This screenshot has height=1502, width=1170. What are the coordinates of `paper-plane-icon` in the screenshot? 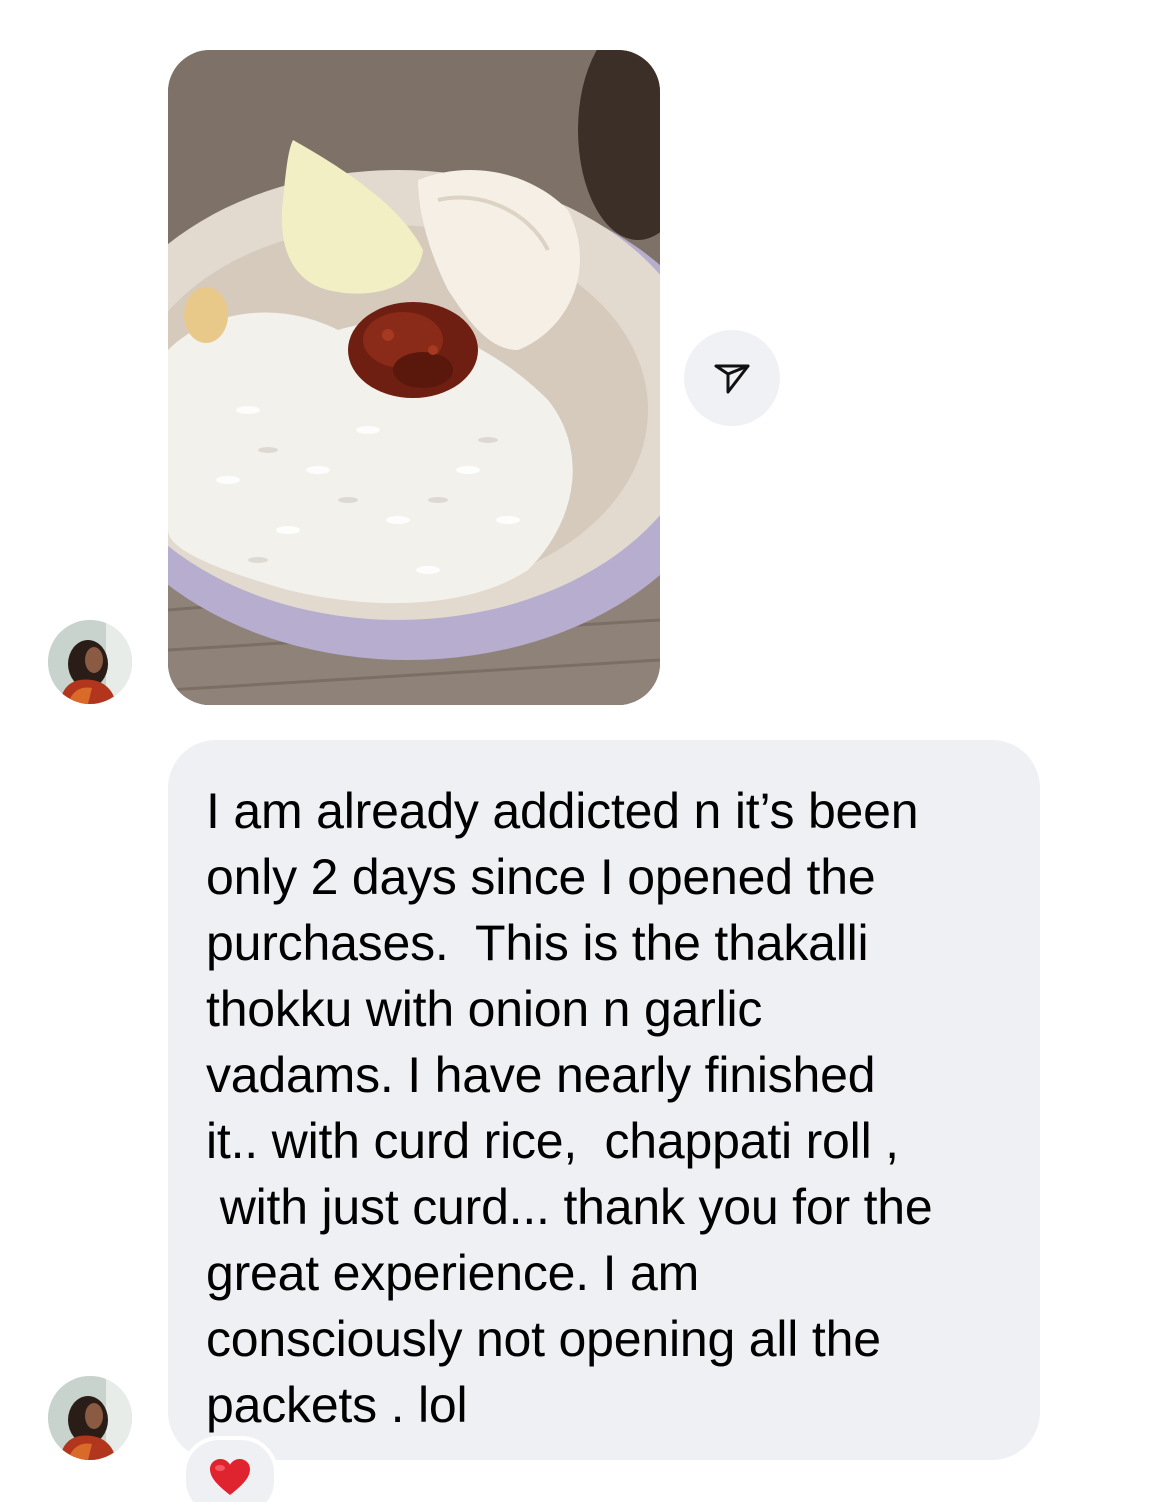 It's located at (732, 379).